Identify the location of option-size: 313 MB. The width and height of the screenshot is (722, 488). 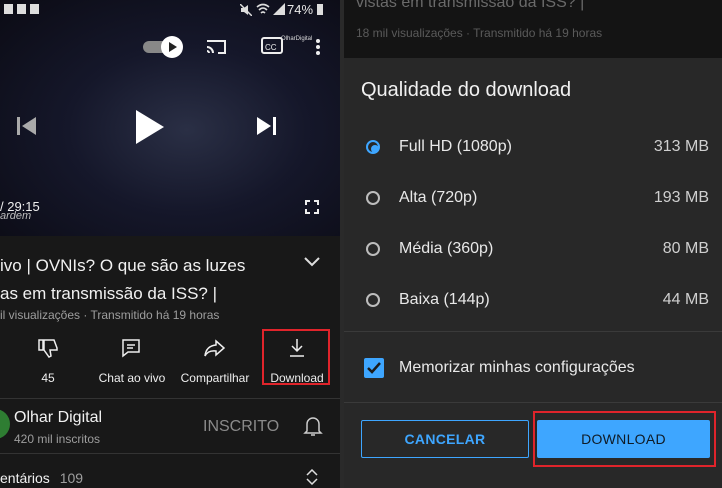
(681, 146).